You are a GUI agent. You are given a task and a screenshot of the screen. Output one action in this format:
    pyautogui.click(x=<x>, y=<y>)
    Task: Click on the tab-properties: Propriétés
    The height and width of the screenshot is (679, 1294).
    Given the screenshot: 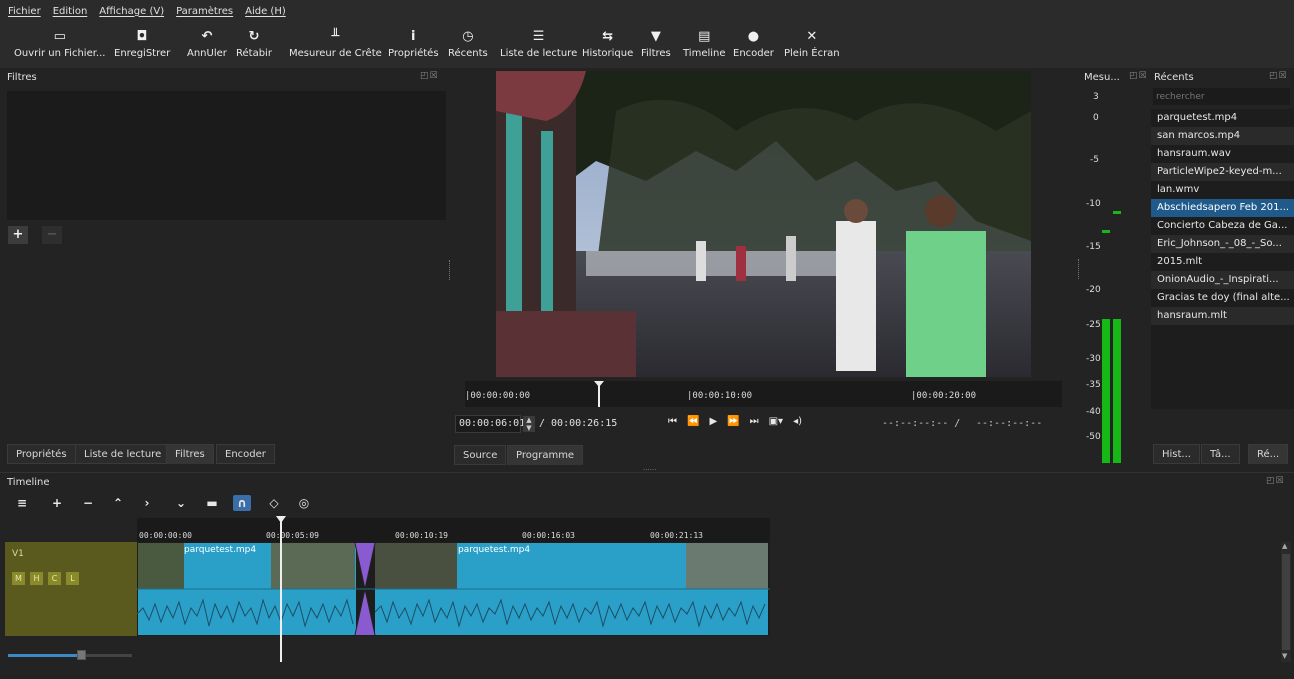 What is the action you would take?
    pyautogui.click(x=41, y=454)
    